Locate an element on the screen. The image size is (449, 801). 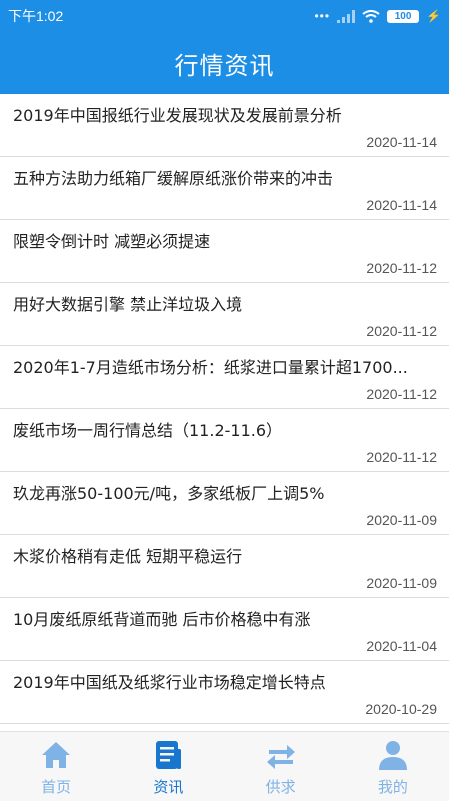
news-title: 五种方法助力纸箱厂缓解原纸涨价带来的冲击 is located at coordinates (173, 178).